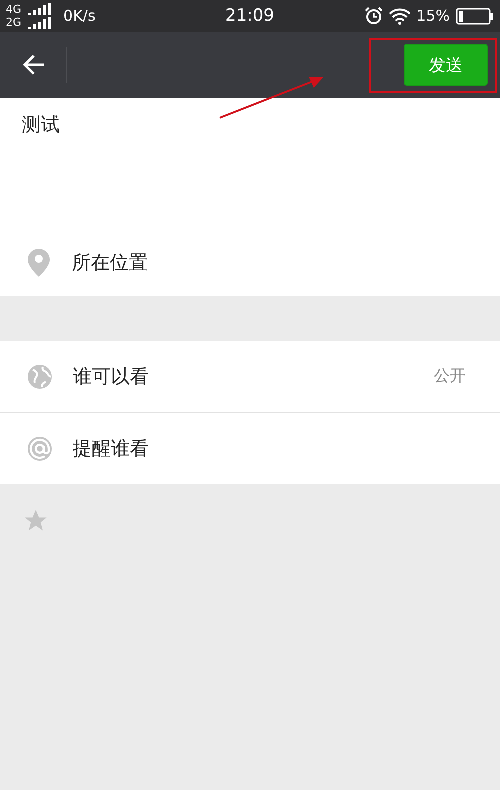 The width and height of the screenshot is (500, 790). Describe the element at coordinates (110, 263) in the screenshot. I see `location-label: 所在位置` at that location.